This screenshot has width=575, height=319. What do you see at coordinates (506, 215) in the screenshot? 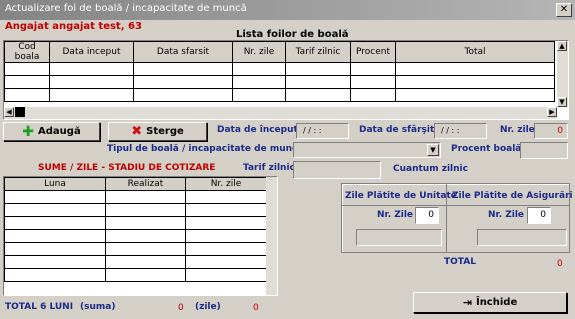
I see `insurance-days-label: Nr. Zile` at bounding box center [506, 215].